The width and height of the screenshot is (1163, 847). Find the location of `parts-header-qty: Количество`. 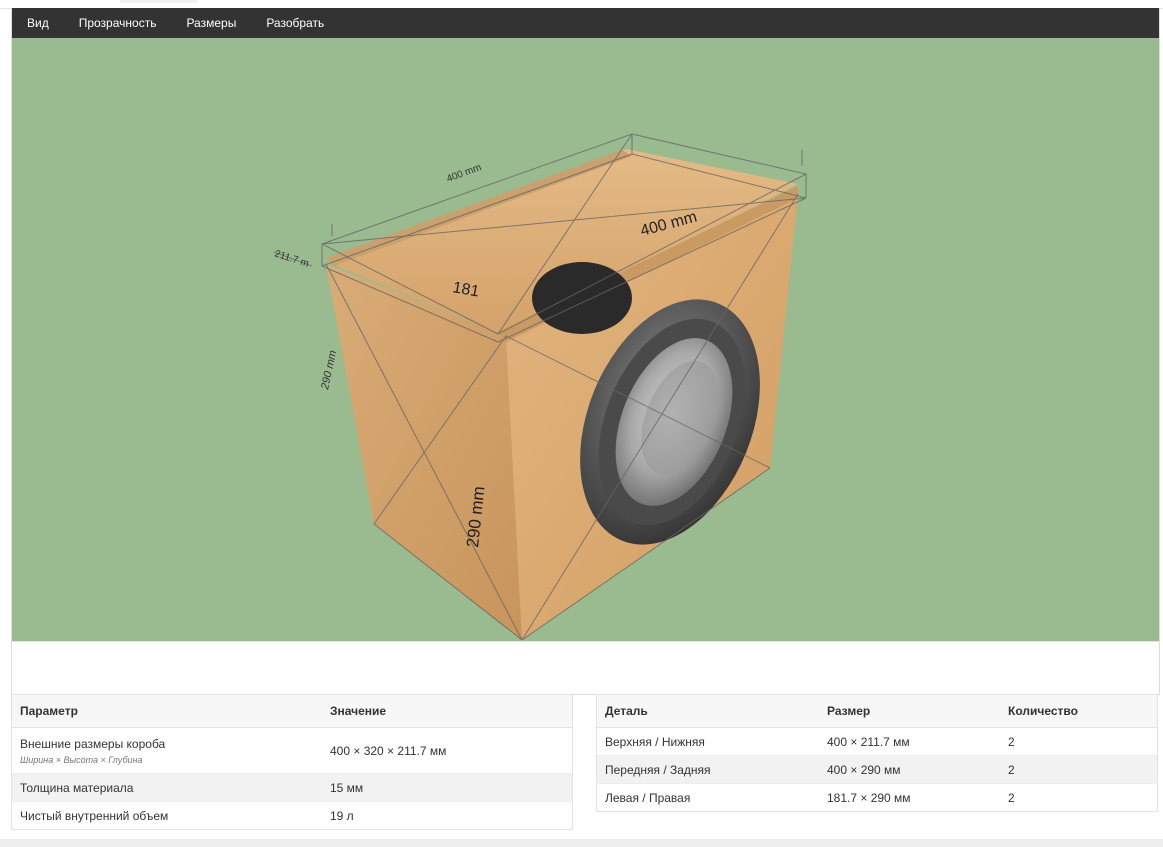

parts-header-qty: Количество is located at coordinates (1079, 711).